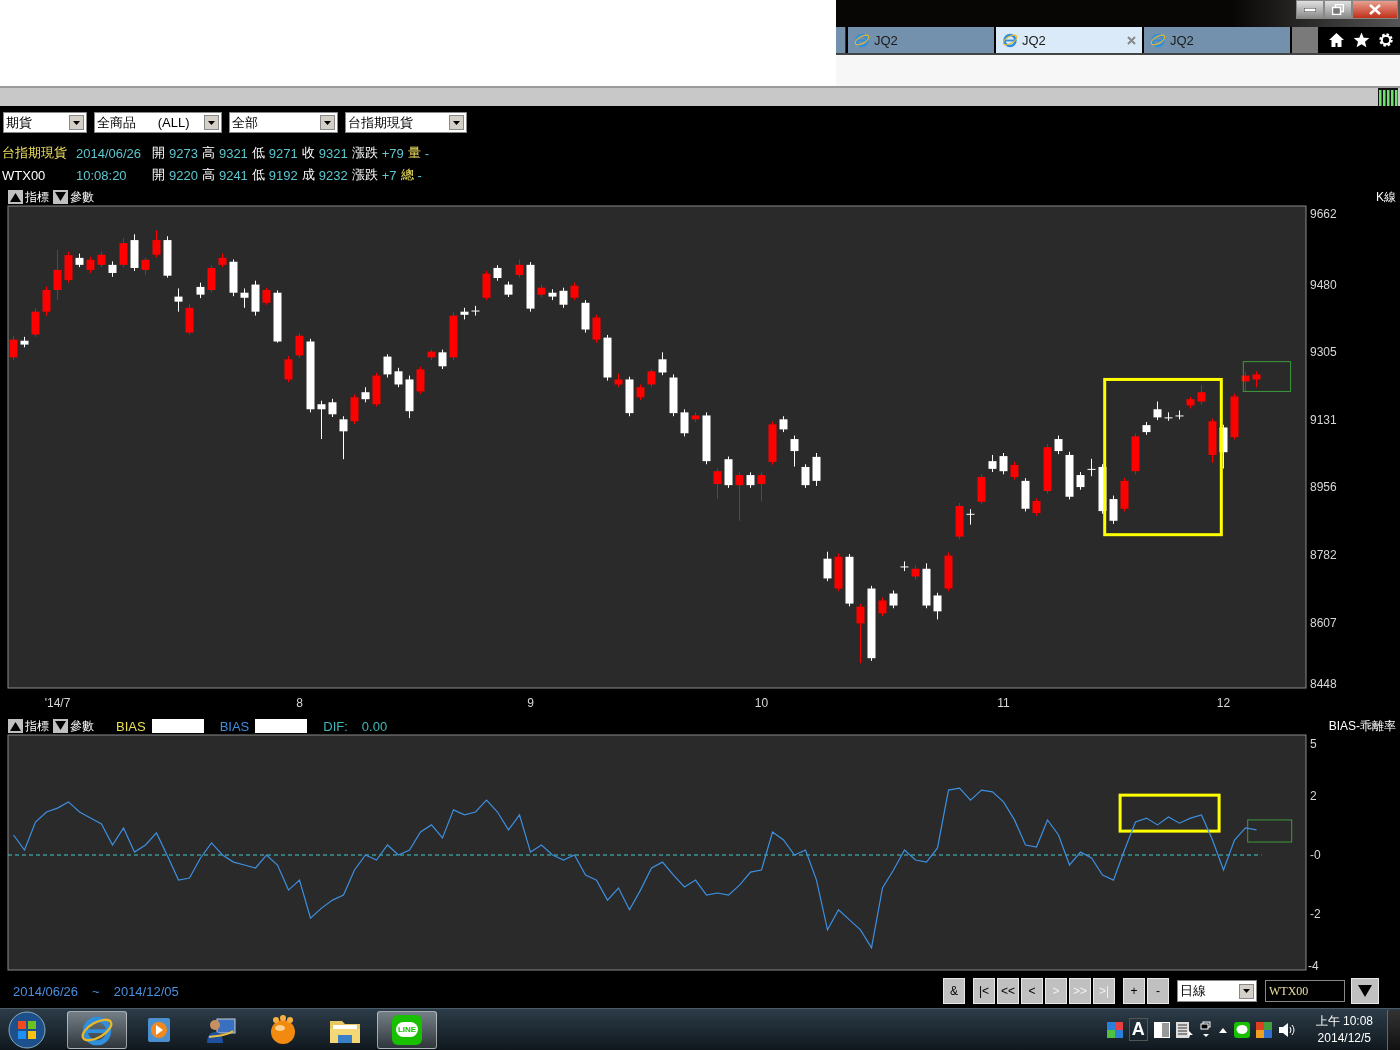  Describe the element at coordinates (1138, 1029) in the screenshot. I see `input-mode: A` at that location.